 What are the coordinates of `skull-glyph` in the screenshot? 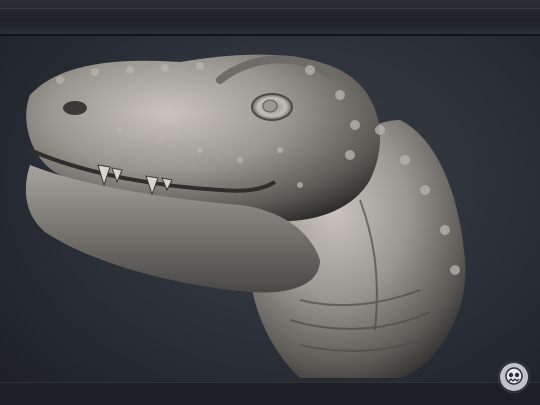 It's located at (514, 376).